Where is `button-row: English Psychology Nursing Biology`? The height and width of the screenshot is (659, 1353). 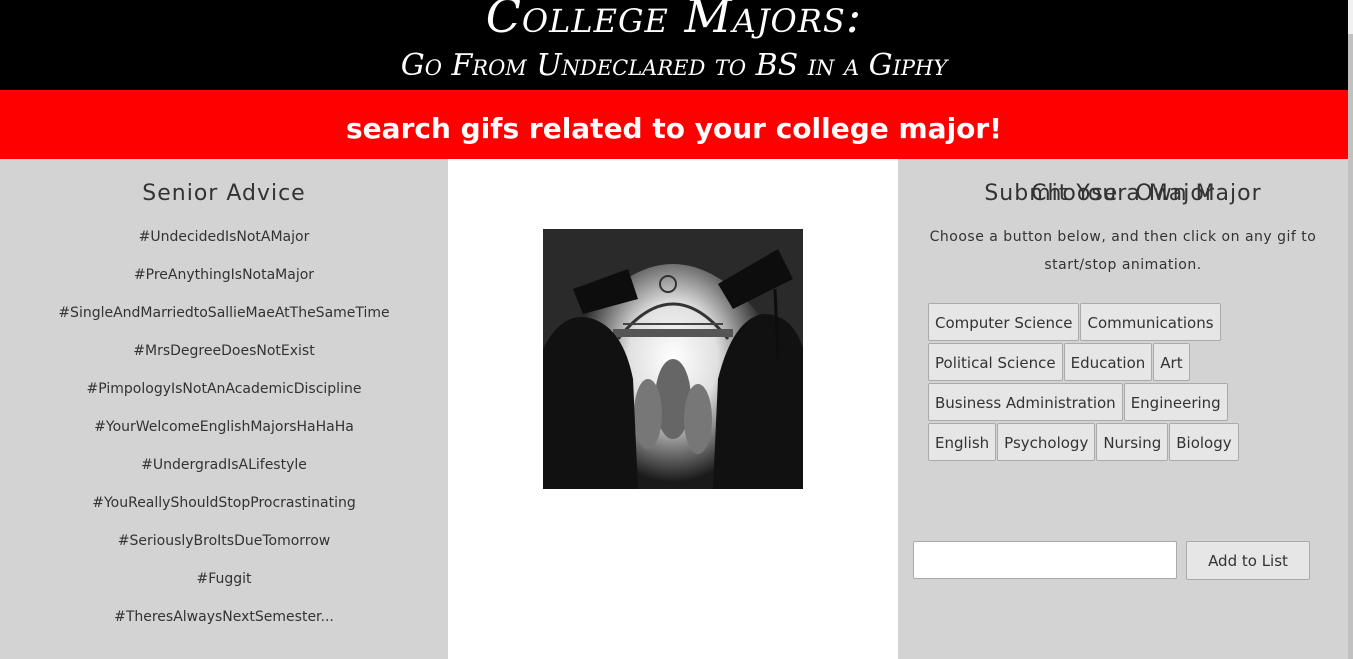
button-row: English Psychology Nursing Biology is located at coordinates (1128, 443).